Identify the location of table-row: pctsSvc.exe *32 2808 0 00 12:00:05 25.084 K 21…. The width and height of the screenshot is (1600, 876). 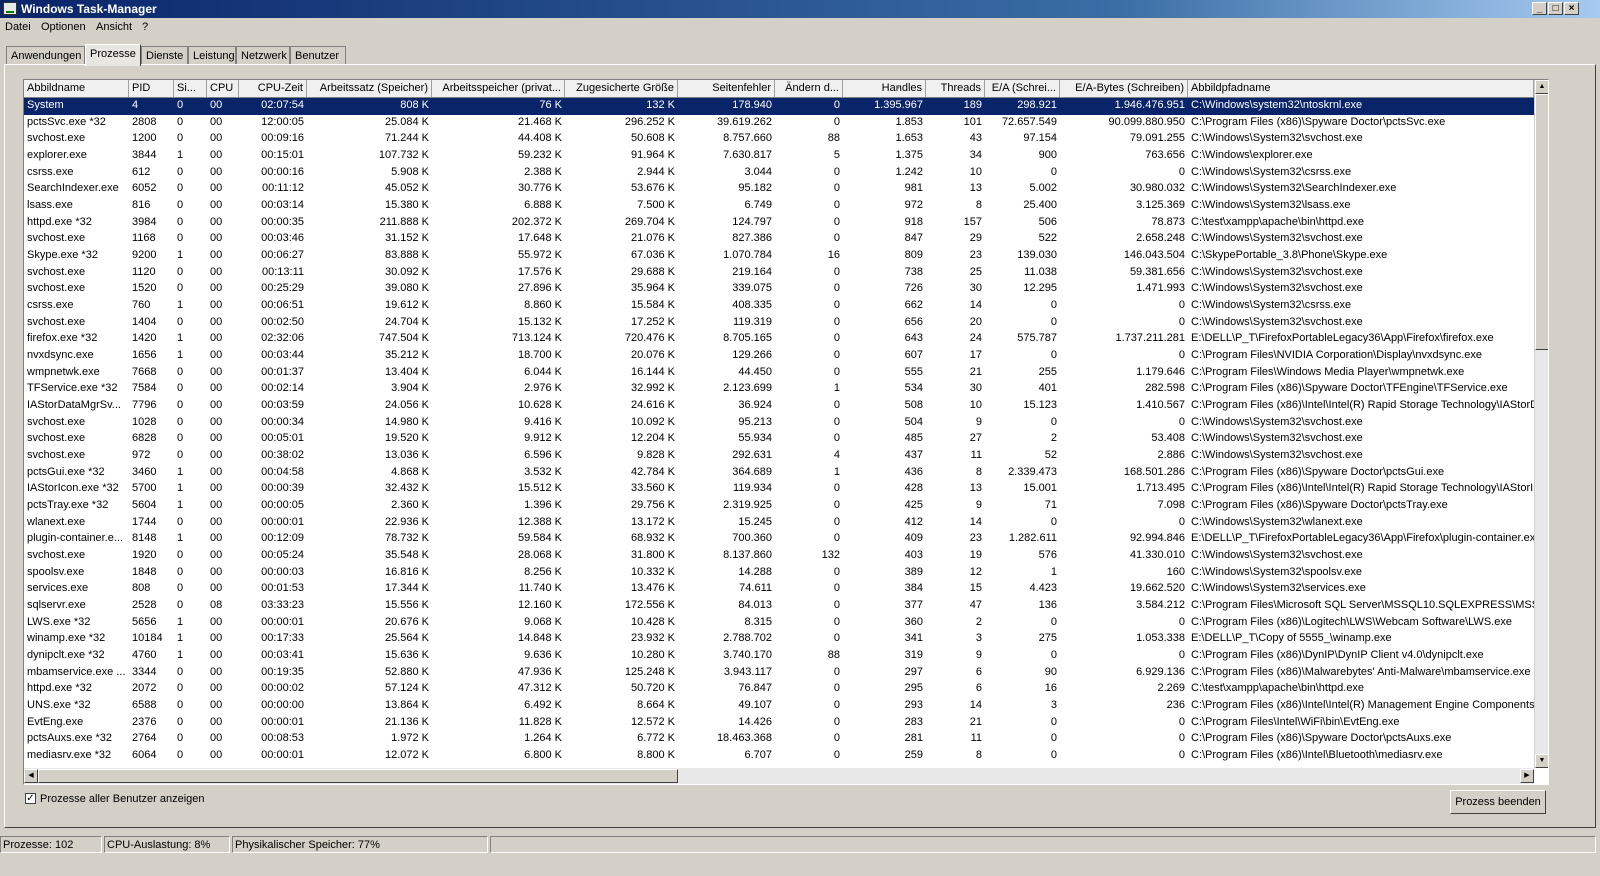
(779, 123).